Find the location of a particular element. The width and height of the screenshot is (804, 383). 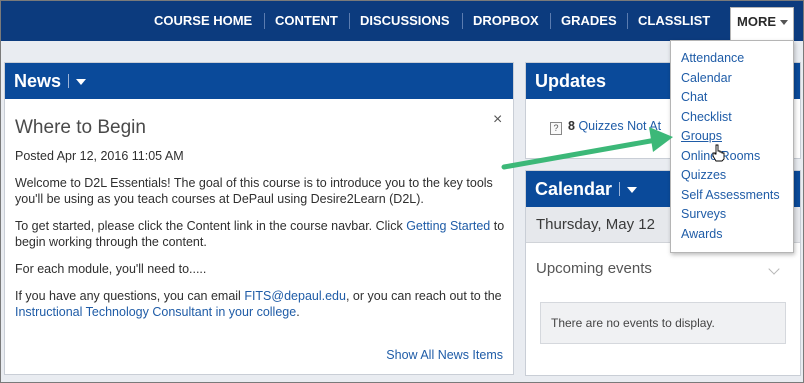

annotation-overlay is located at coordinates (613, 148).